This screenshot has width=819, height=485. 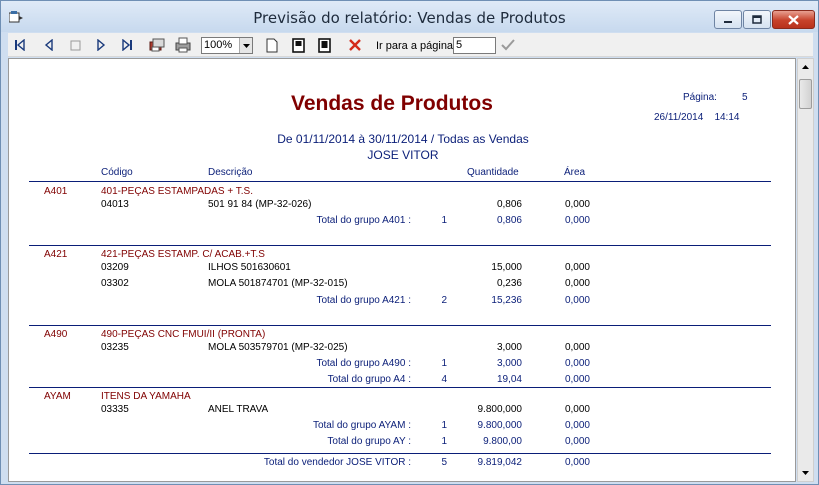 I want to click on total-label: Total do grupo AY :, so click(x=369, y=441).